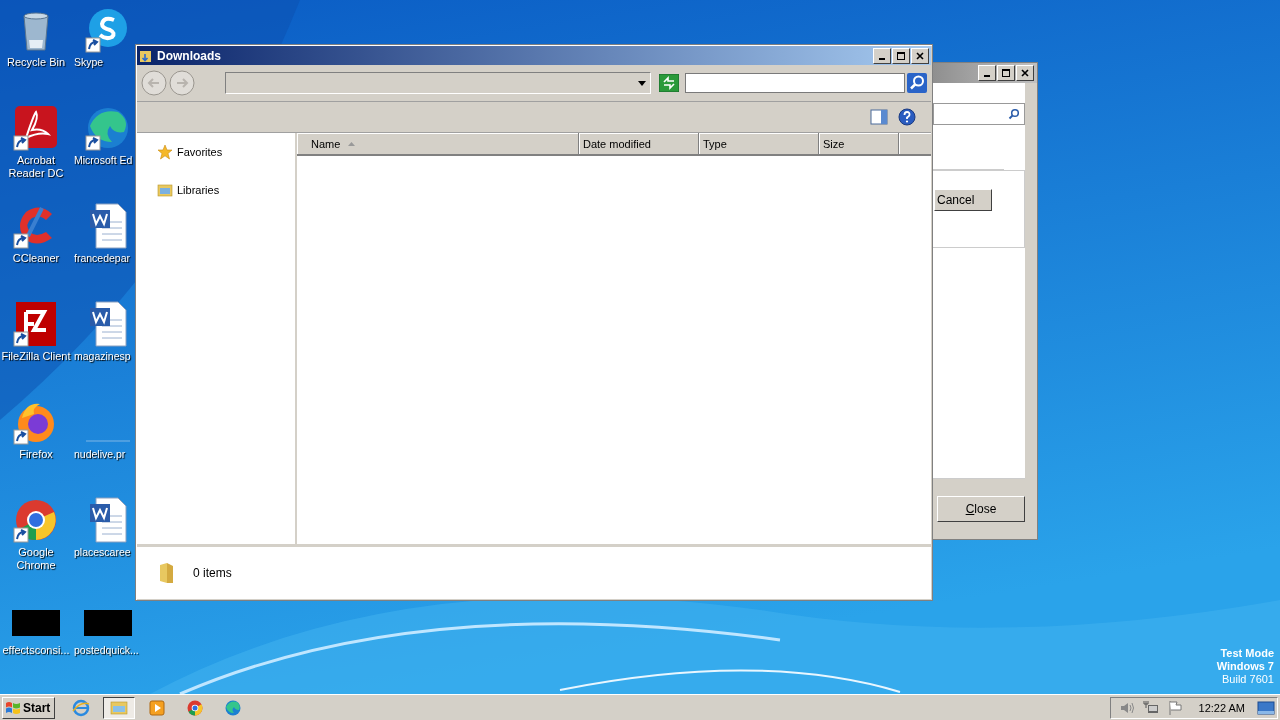 The height and width of the screenshot is (720, 1280). Describe the element at coordinates (917, 83) in the screenshot. I see `search-button` at that location.